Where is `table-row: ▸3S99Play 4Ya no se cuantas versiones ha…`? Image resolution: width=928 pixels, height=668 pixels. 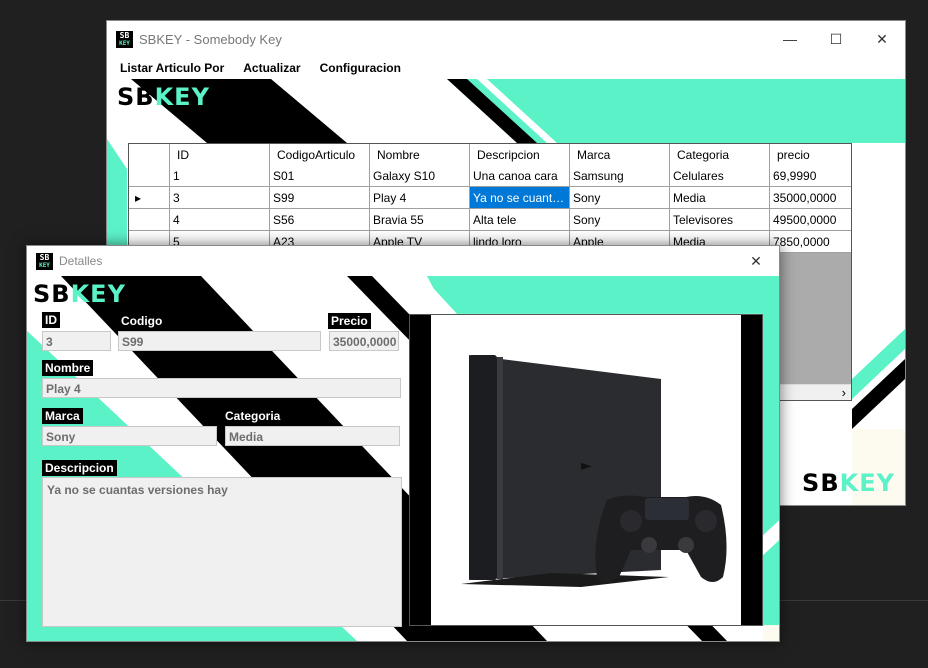
table-row: ▸3S99Play 4Ya no se cuantas versiones ha… is located at coordinates (490, 198).